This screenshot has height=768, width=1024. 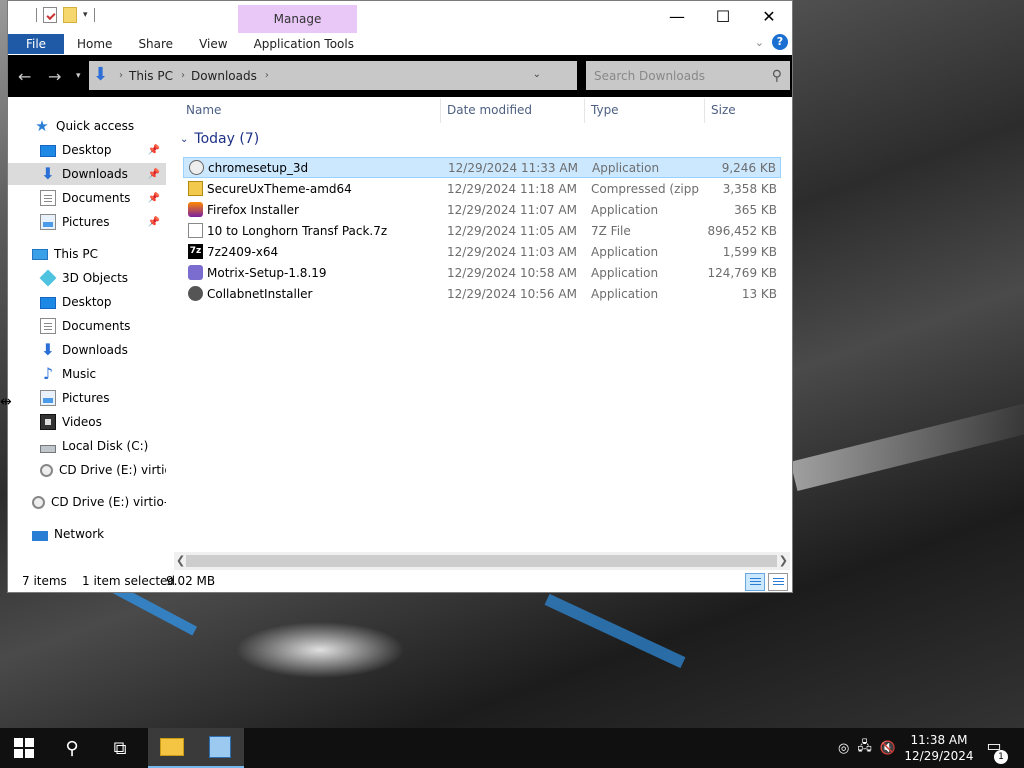 I want to click on maximize-button: ☐, so click(x=723, y=16).